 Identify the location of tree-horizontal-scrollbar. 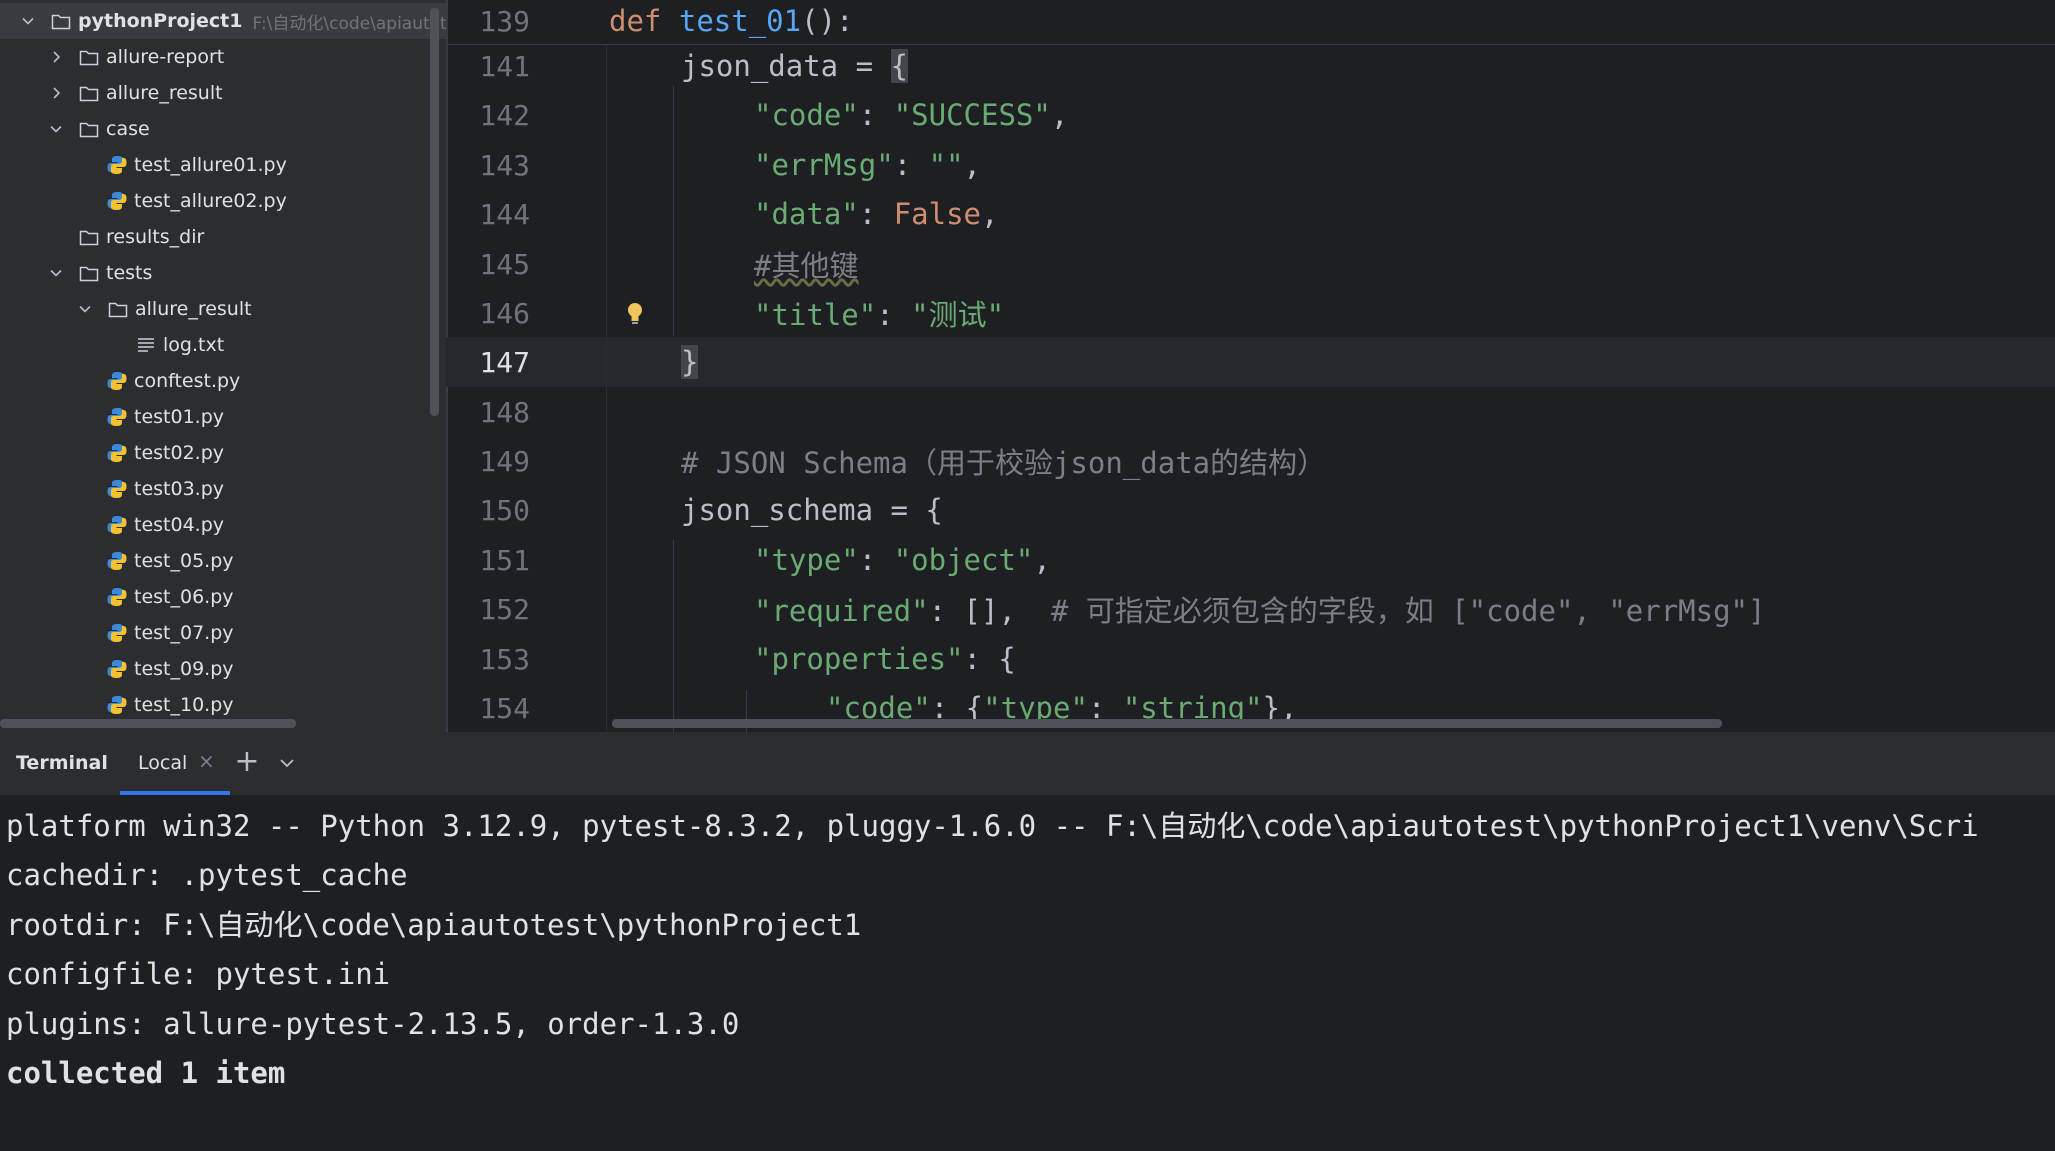
(148, 723).